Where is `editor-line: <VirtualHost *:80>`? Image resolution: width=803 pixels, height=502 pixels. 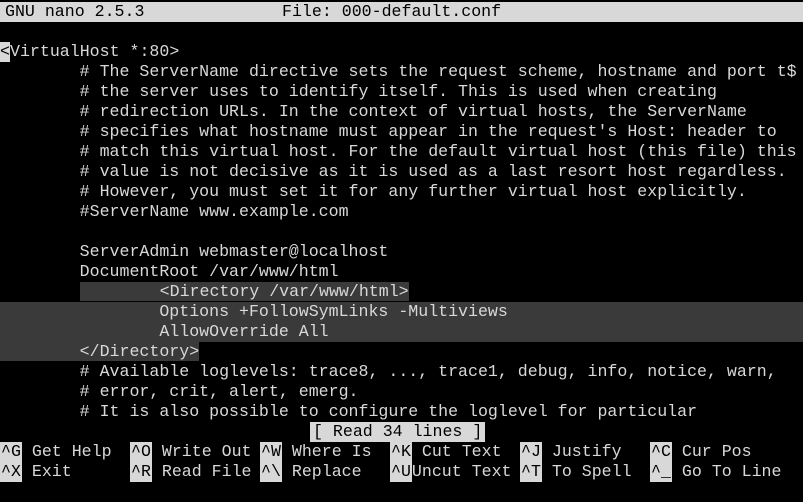 editor-line: <VirtualHost *:80> is located at coordinates (401, 52).